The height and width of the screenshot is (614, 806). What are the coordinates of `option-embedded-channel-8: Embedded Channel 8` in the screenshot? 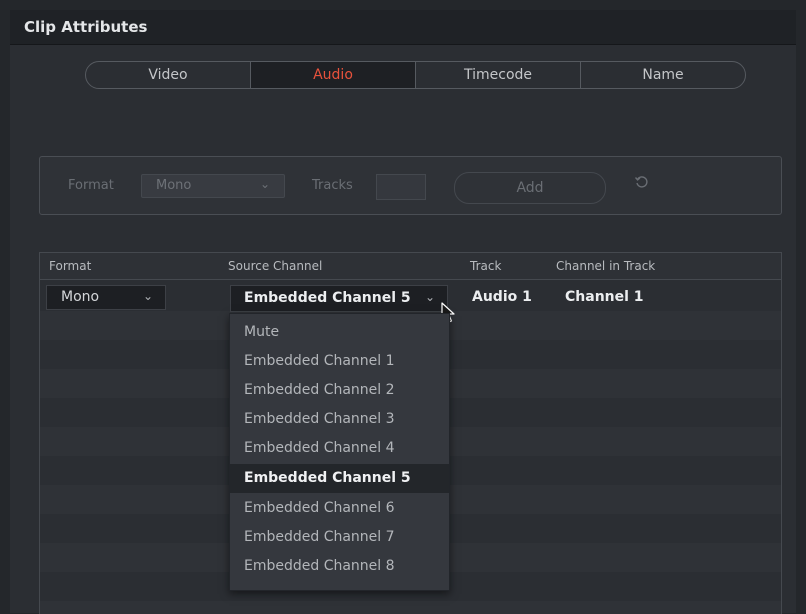 It's located at (339, 566).